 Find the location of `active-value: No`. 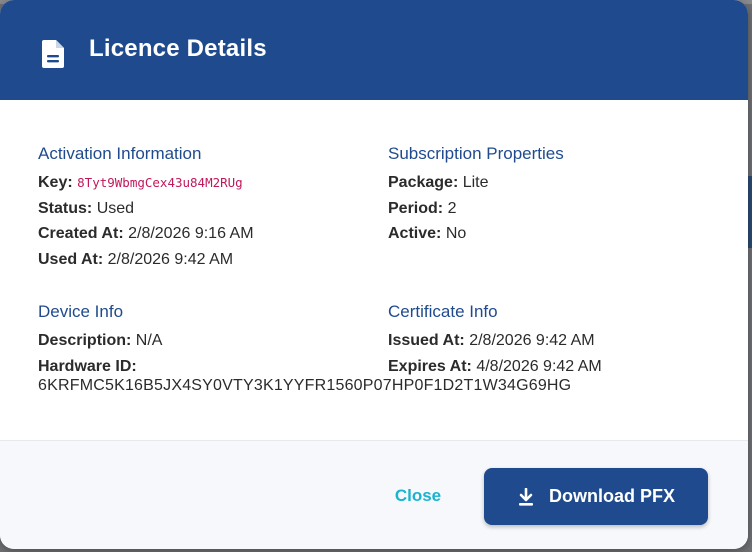

active-value: No is located at coordinates (456, 233).